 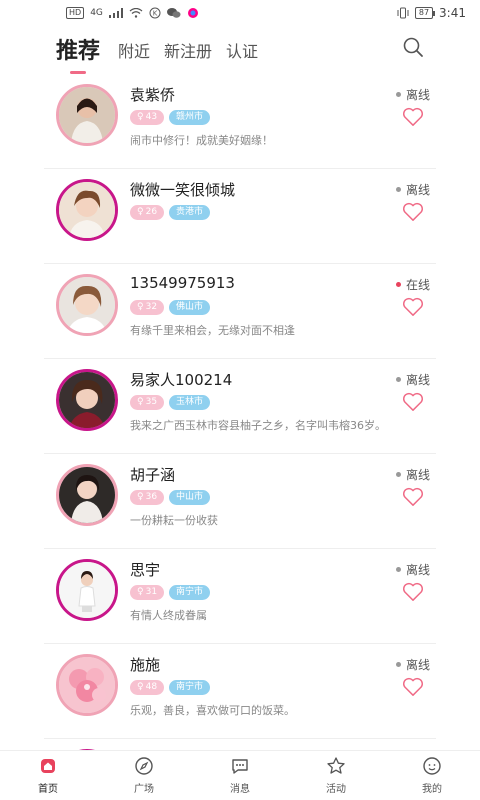 I want to click on nav-messages: 消息, so click(x=240, y=775).